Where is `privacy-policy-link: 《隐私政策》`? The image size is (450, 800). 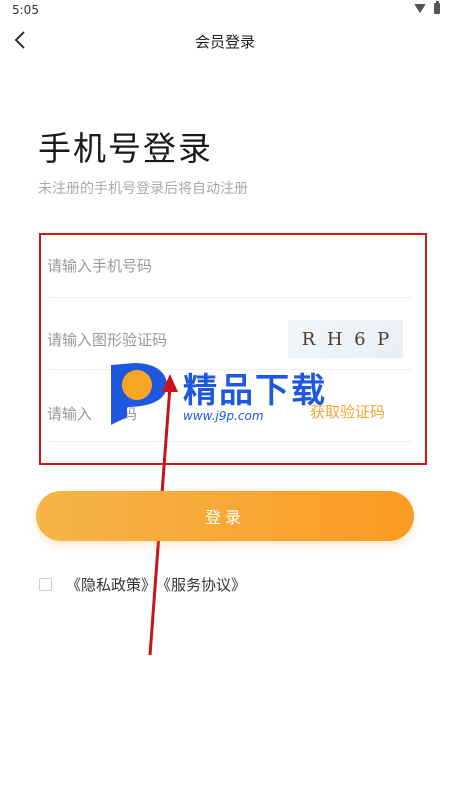
privacy-policy-link: 《隐私政策》 is located at coordinates (111, 584).